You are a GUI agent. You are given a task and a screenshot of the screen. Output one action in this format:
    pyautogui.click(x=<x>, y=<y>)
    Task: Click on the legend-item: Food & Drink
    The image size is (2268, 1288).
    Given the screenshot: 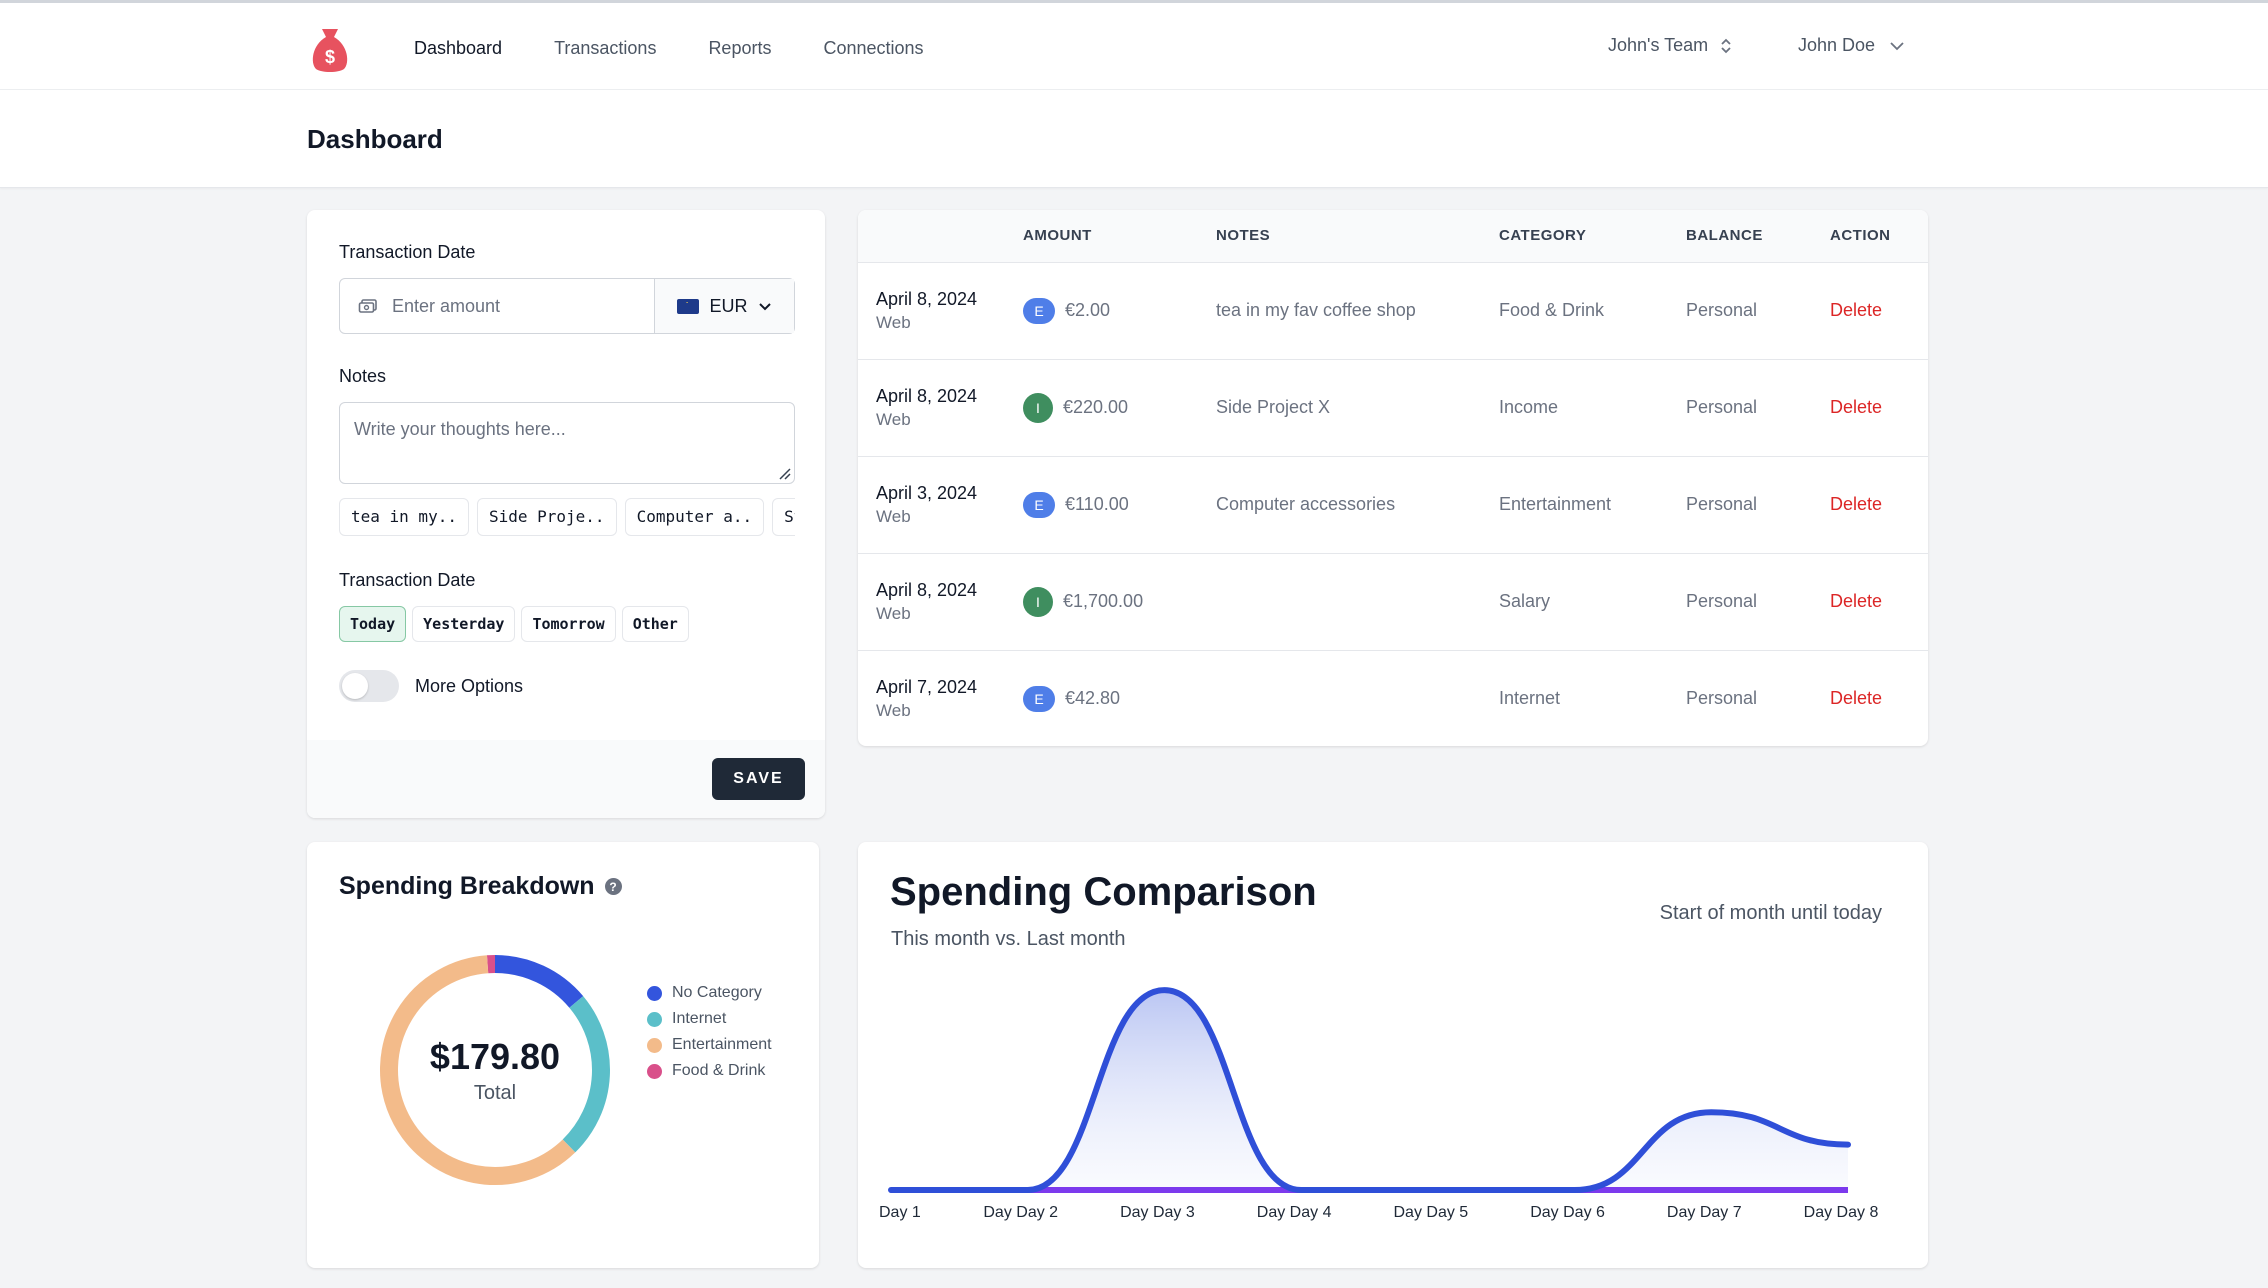 What is the action you would take?
    pyautogui.click(x=709, y=1071)
    